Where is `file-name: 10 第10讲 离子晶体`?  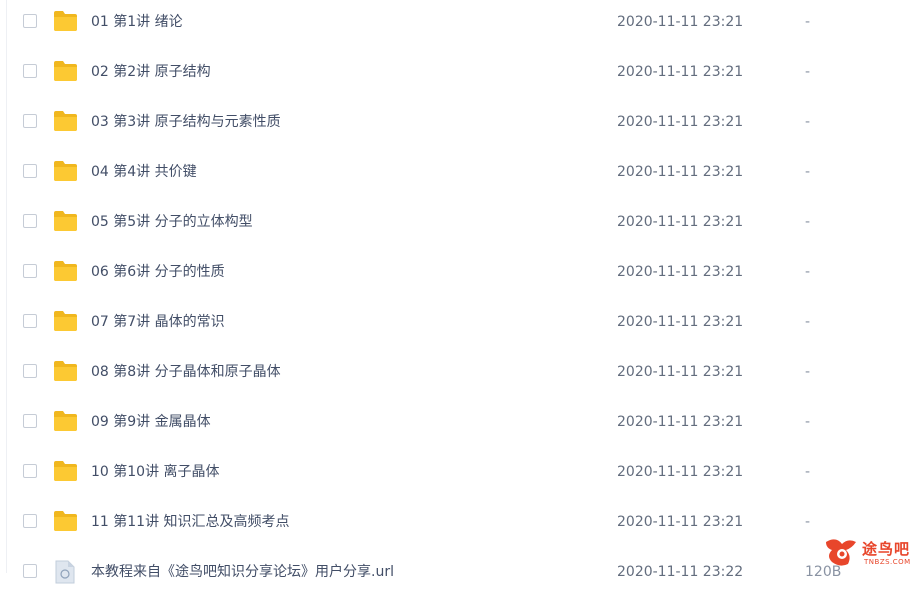
file-name: 10 第10讲 离子晶体 is located at coordinates (155, 472).